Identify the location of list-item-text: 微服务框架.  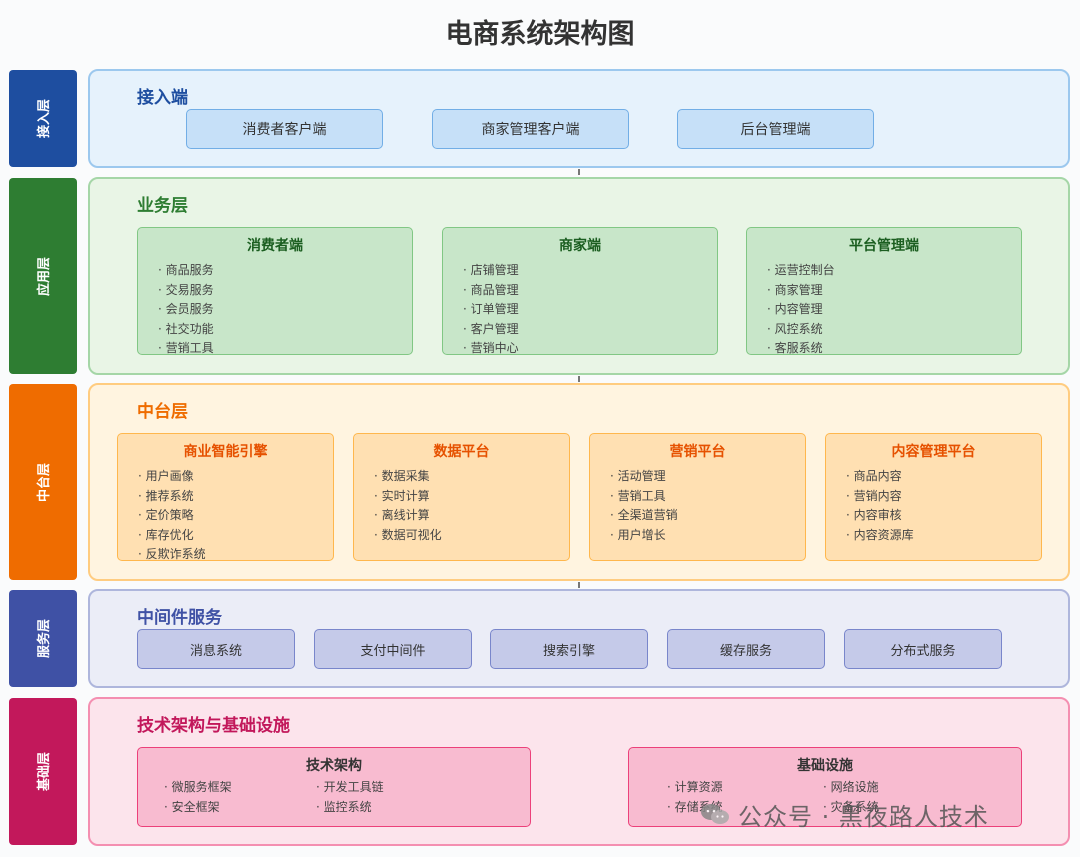
(201, 787).